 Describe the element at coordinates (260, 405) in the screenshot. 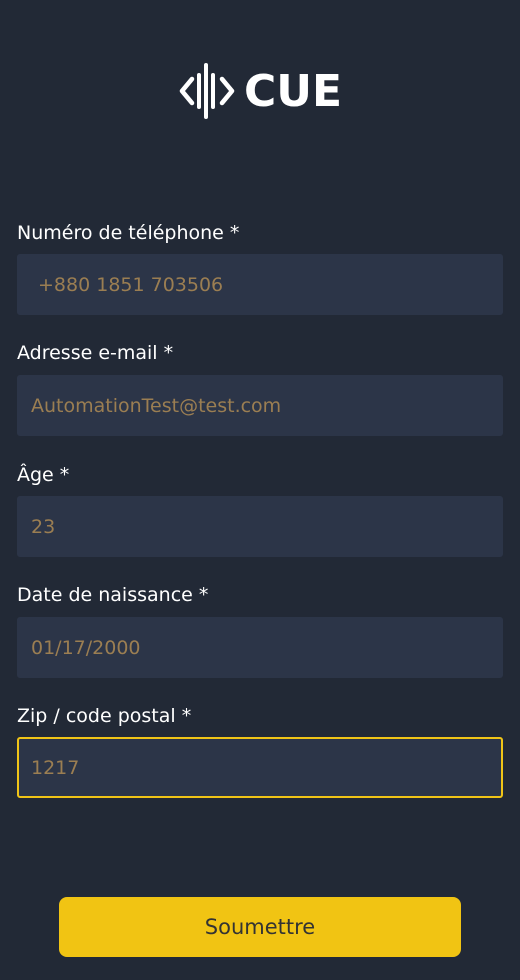

I see `email-field` at that location.